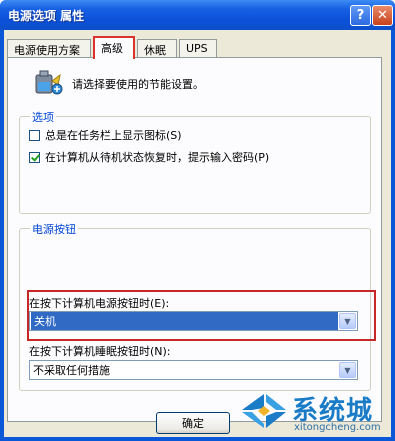 The image size is (395, 441). Describe the element at coordinates (201, 315) in the screenshot. I see `highlight-annotation` at that location.